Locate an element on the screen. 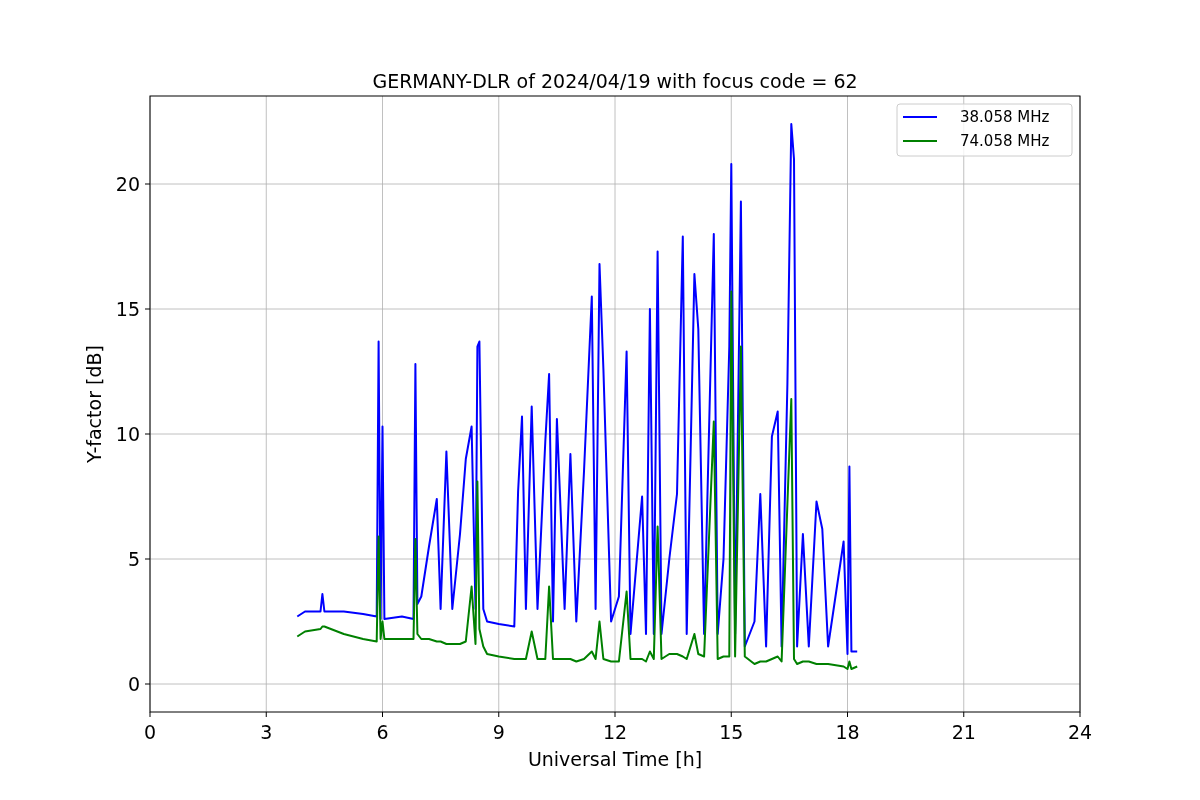 The image size is (1200, 800). y-tick-label: 15 is located at coordinates (127, 309).